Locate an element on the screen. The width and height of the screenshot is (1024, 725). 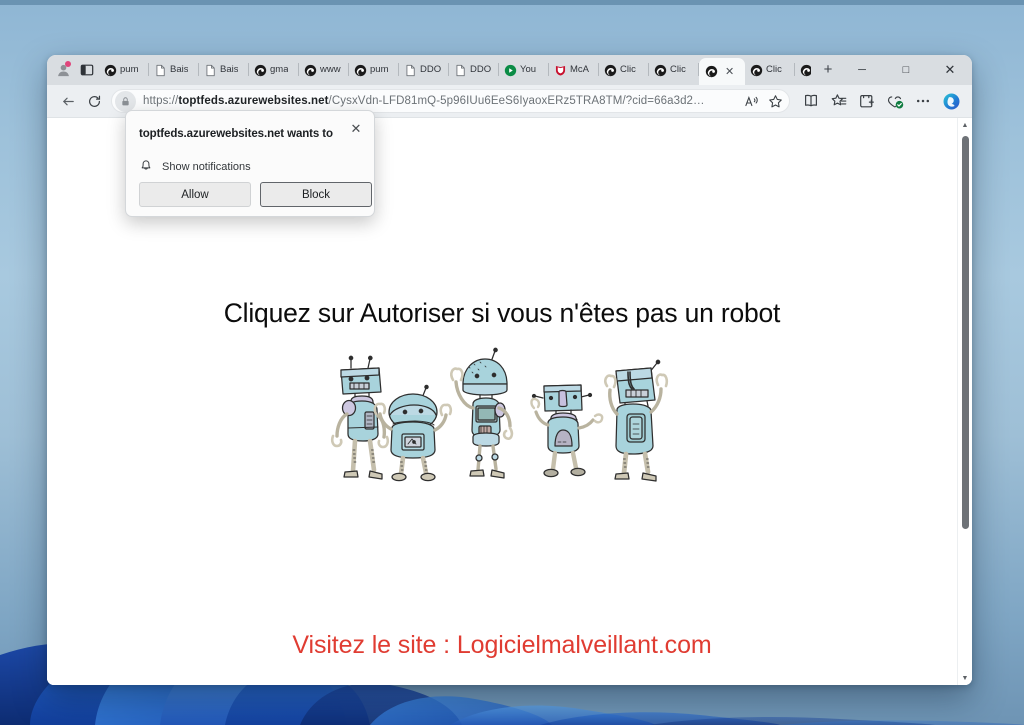
youtube-icon is located at coordinates (510, 70).